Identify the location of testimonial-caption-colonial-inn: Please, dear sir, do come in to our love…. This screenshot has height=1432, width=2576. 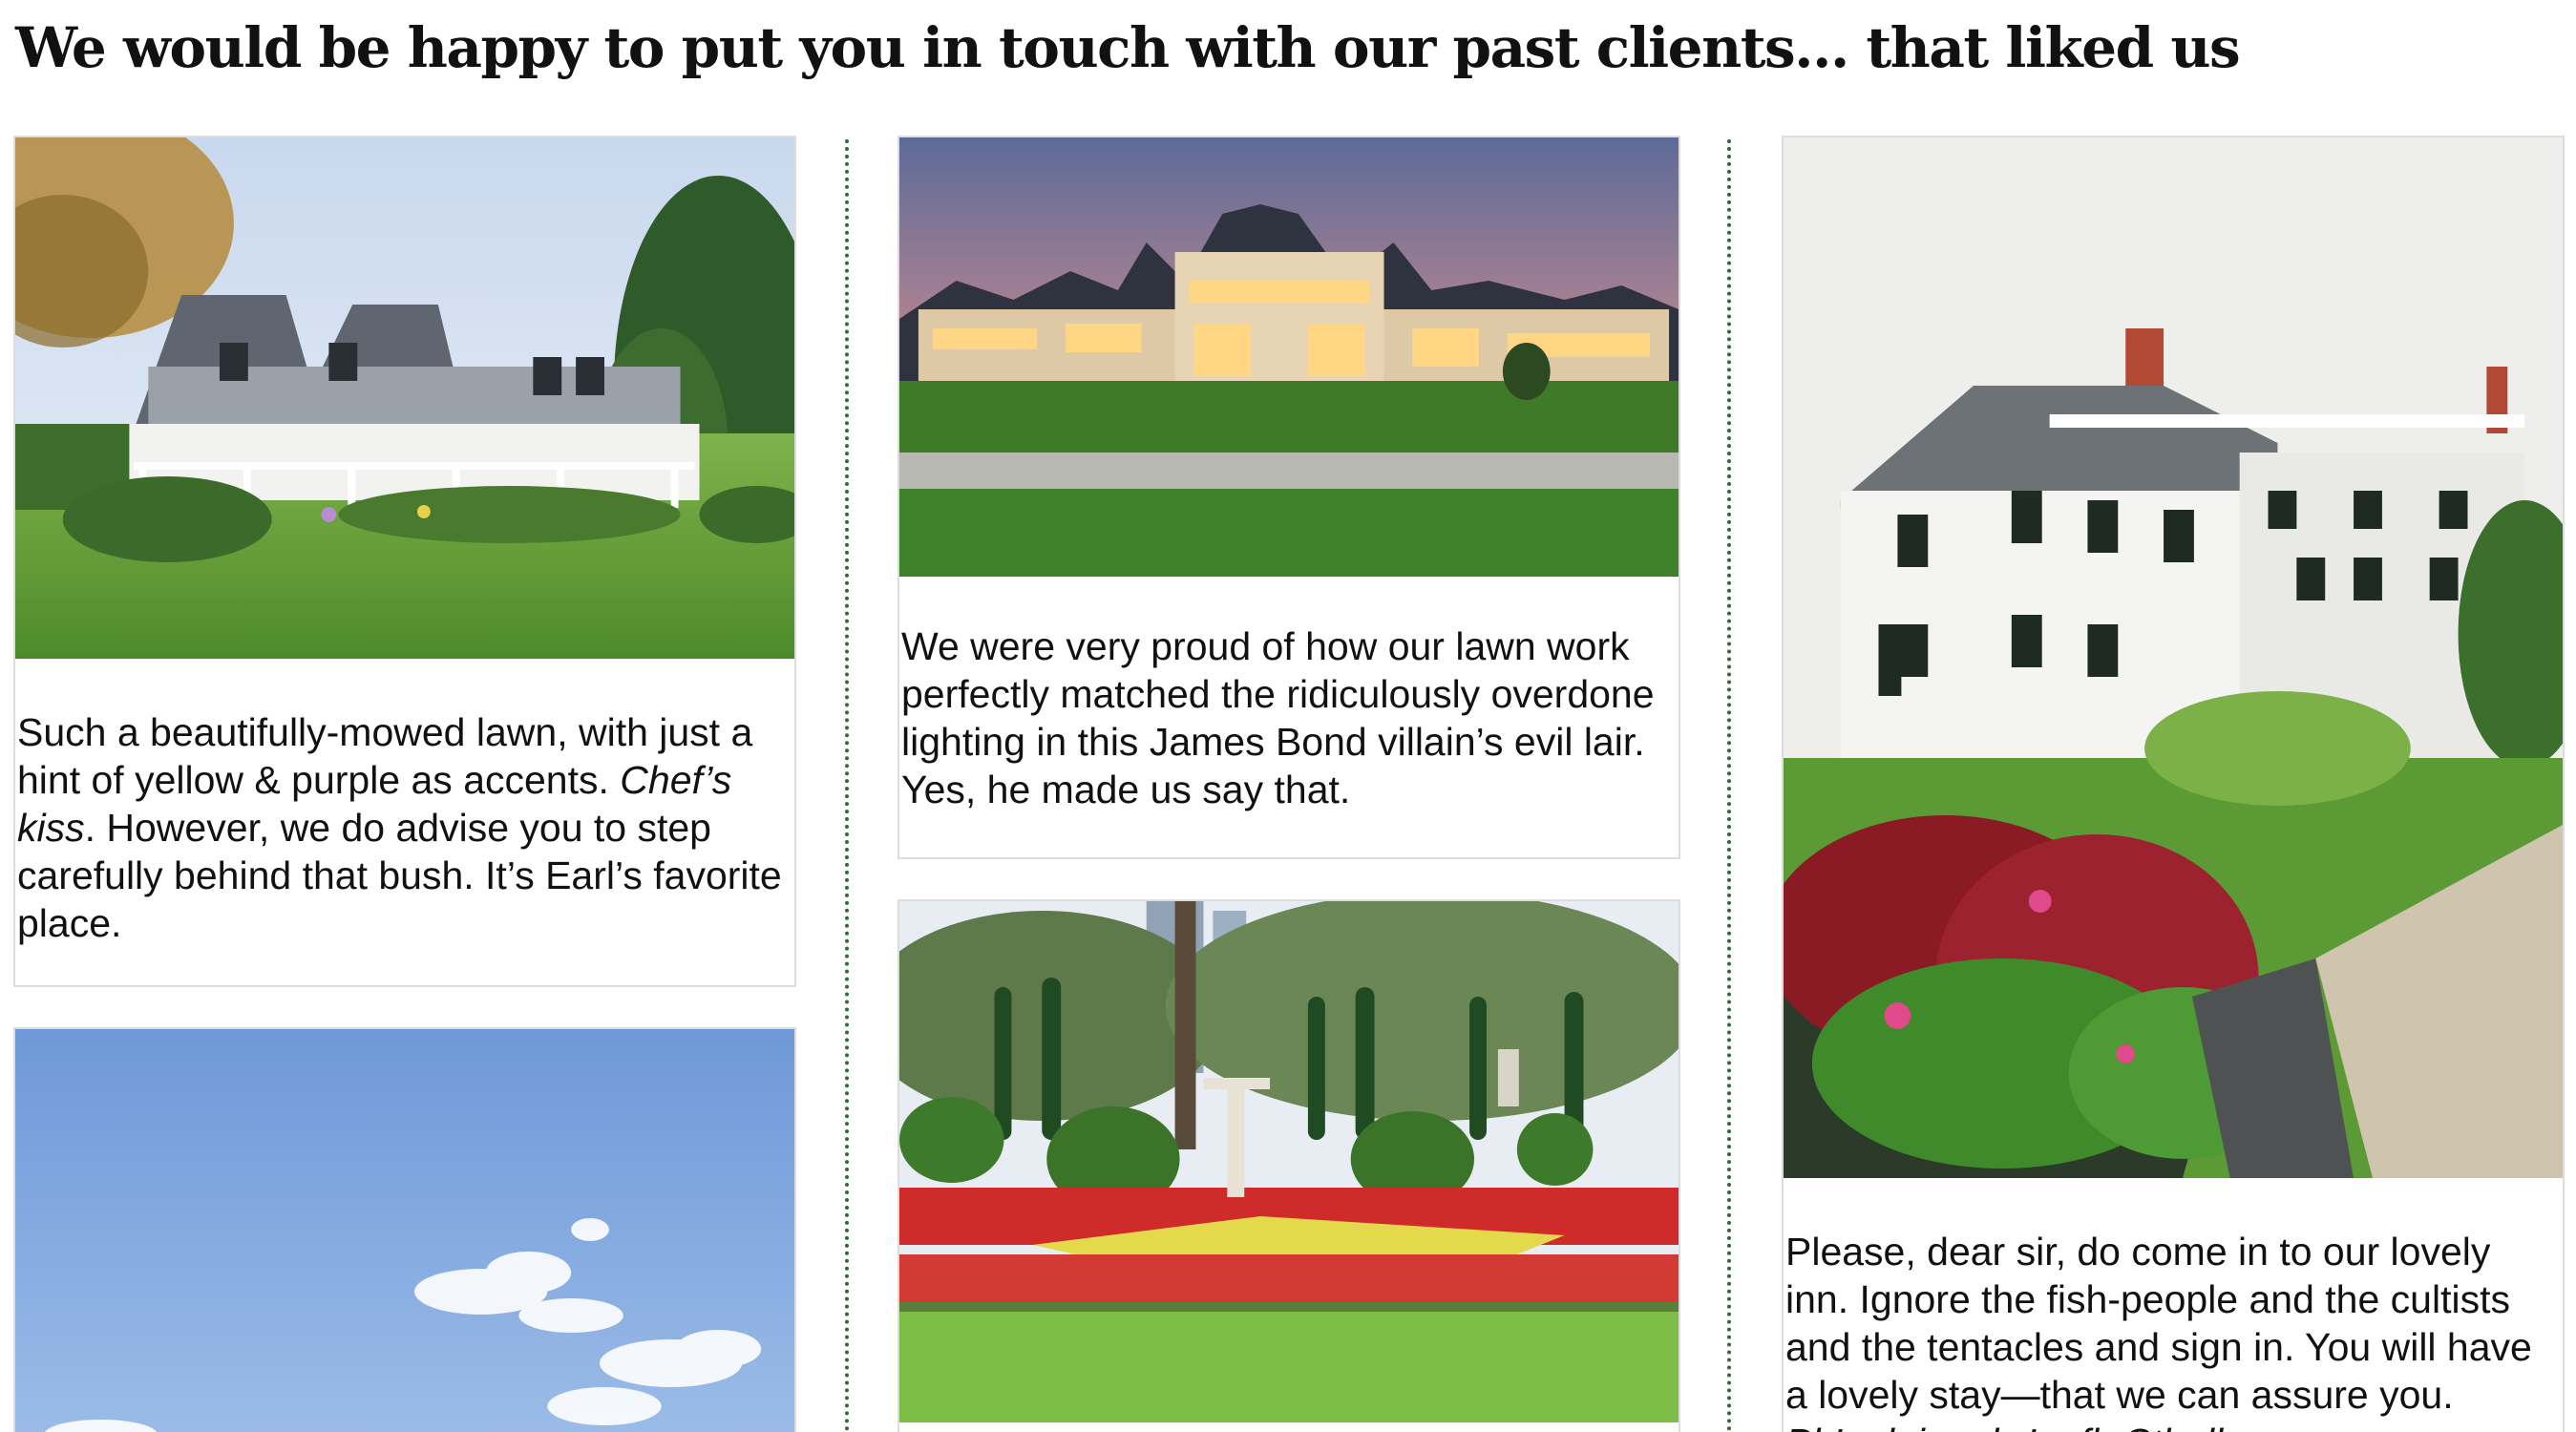
(2158, 1331).